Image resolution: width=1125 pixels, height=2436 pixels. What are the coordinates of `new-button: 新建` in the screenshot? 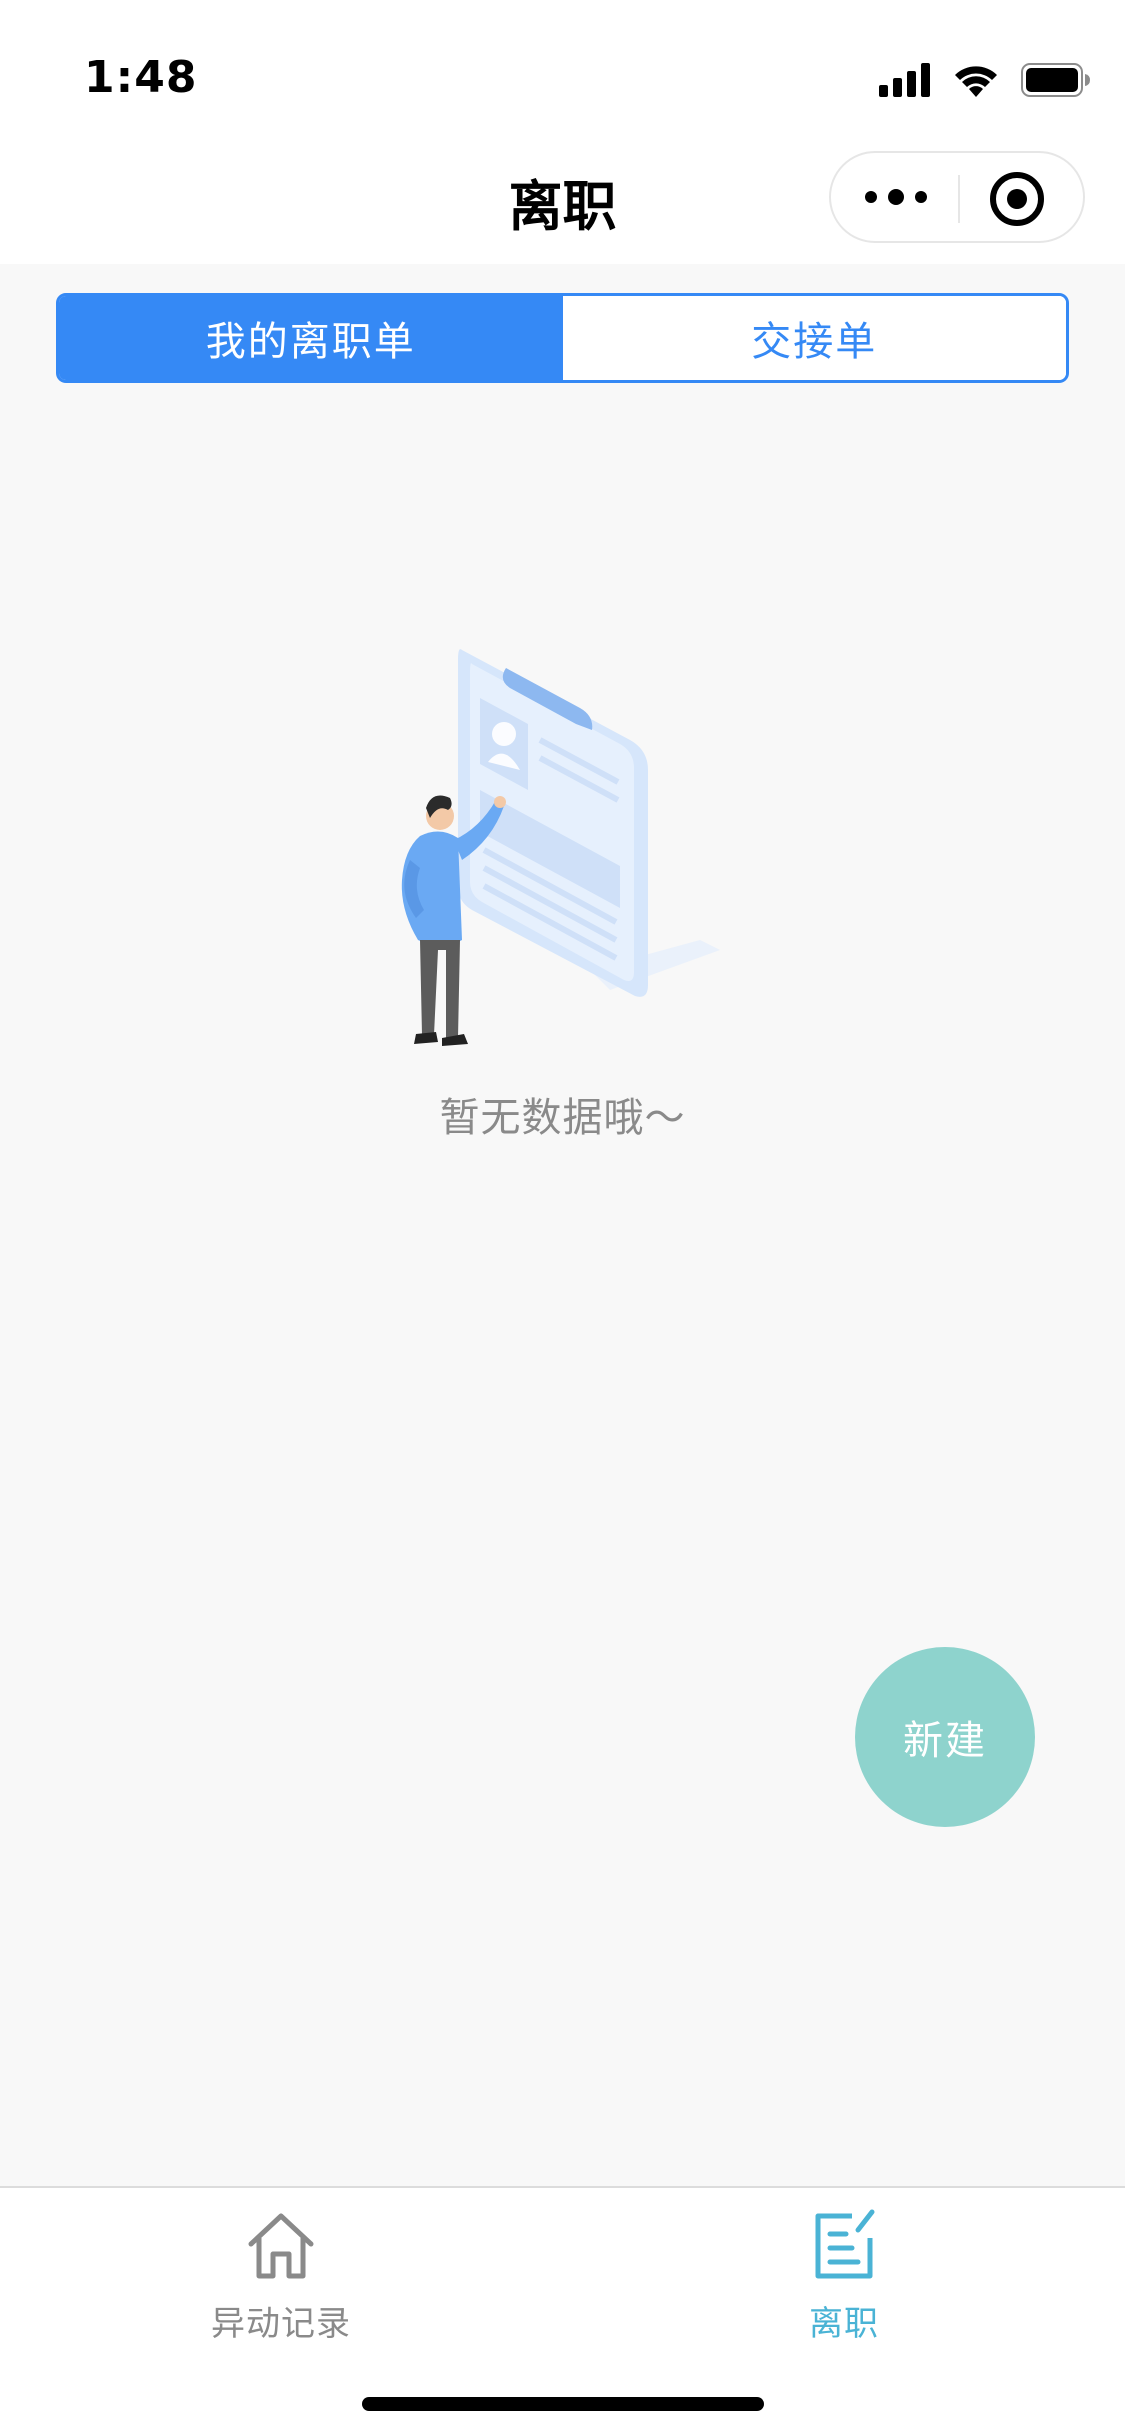 It's located at (945, 1737).